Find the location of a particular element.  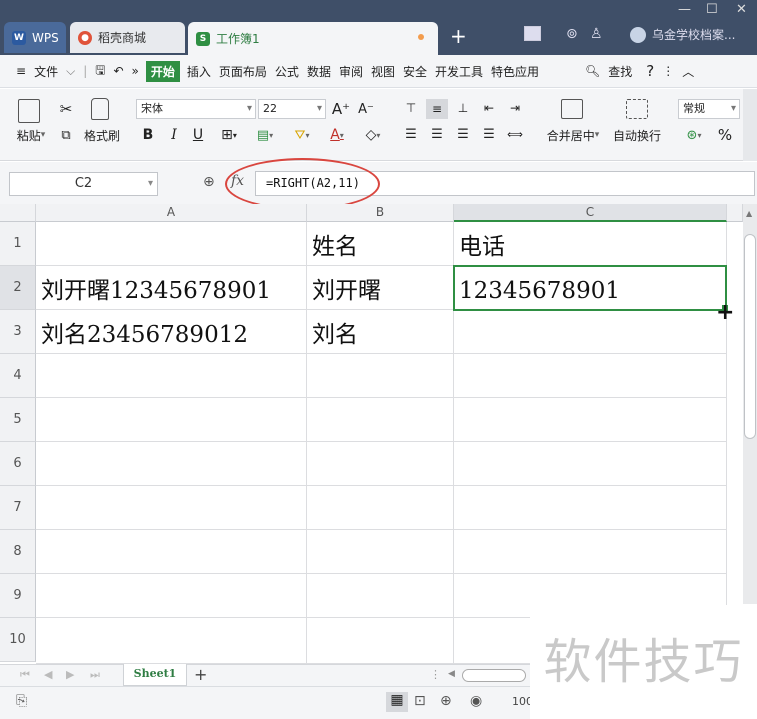

brush-icon is located at coordinates (100, 109).